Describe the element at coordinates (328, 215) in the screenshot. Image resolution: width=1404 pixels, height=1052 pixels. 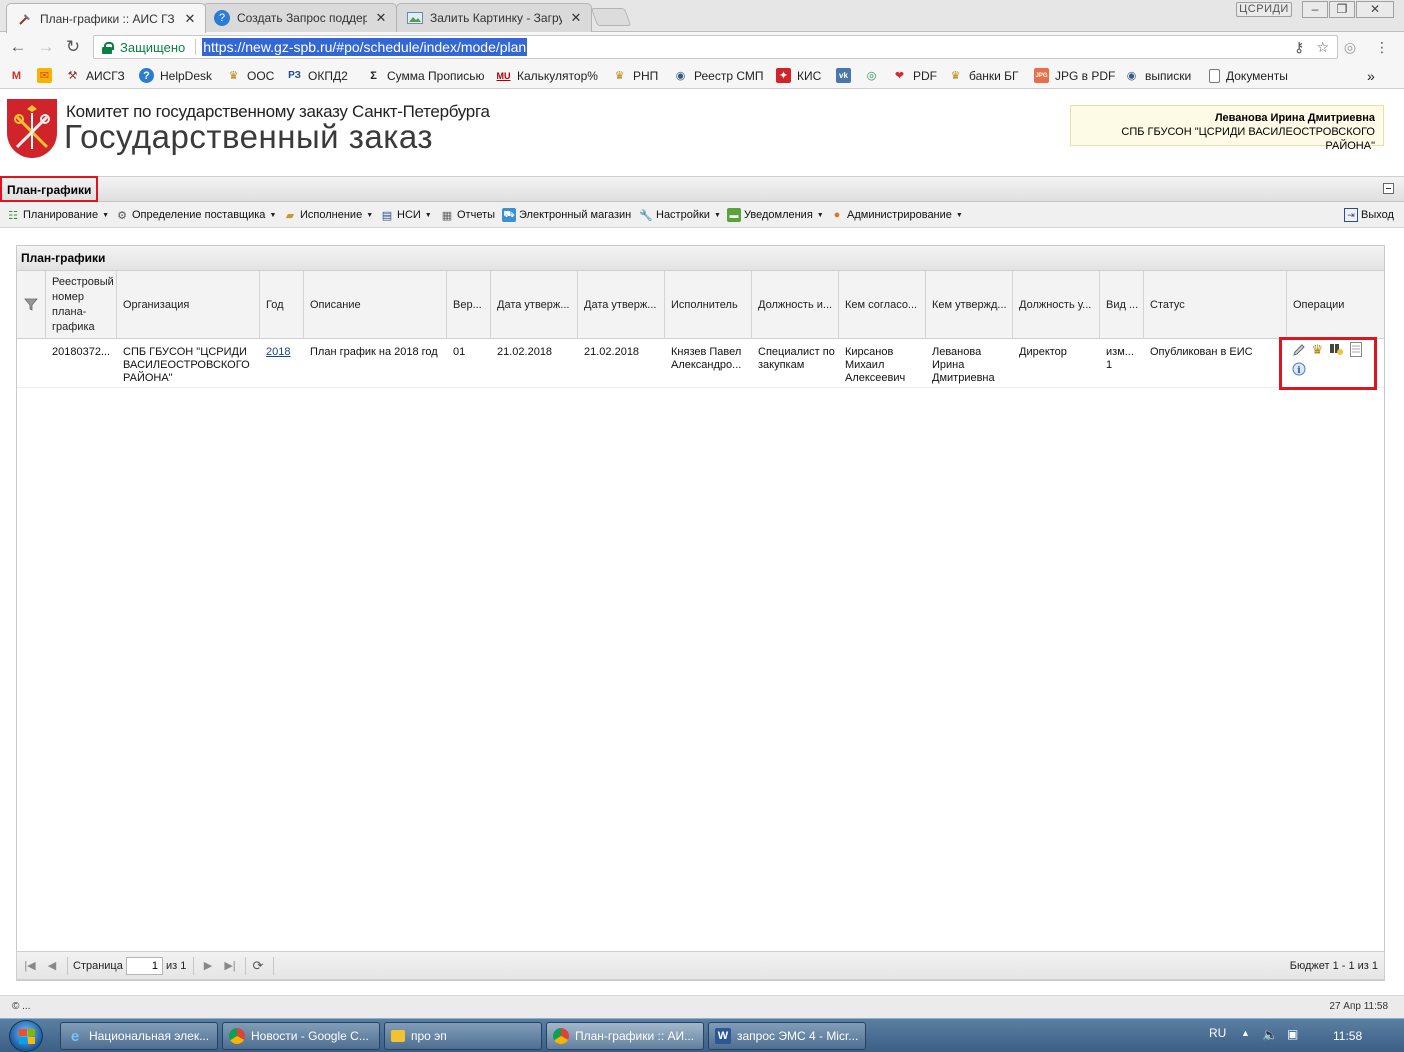
I see `menu-execution: ▰ Исполнение ▼` at that location.